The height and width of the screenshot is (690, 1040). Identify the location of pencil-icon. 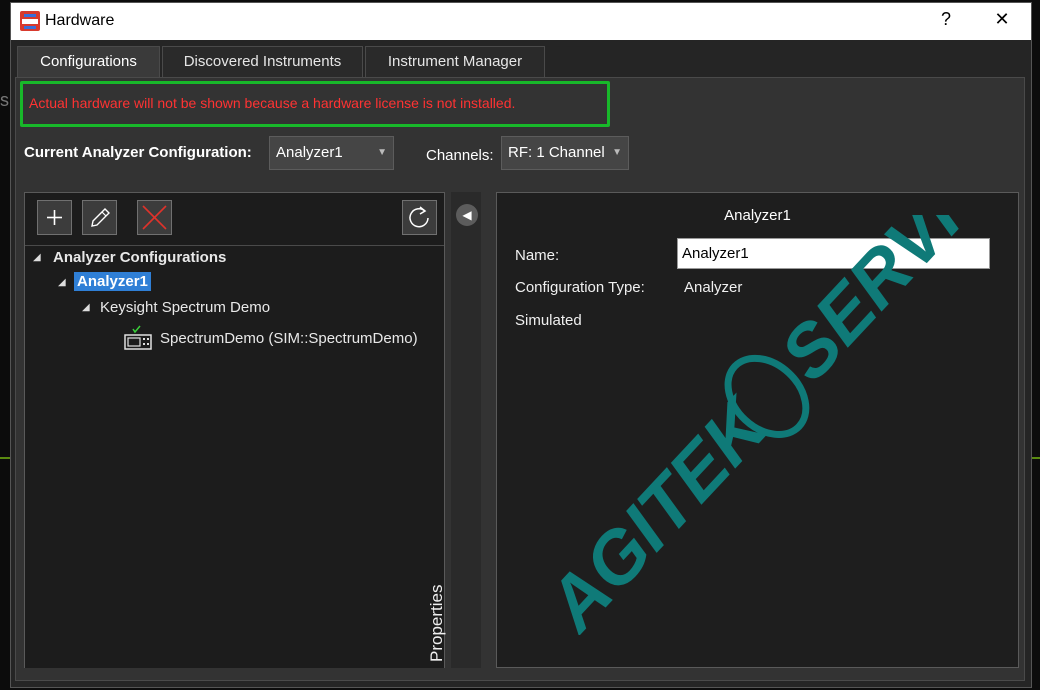
(100, 217).